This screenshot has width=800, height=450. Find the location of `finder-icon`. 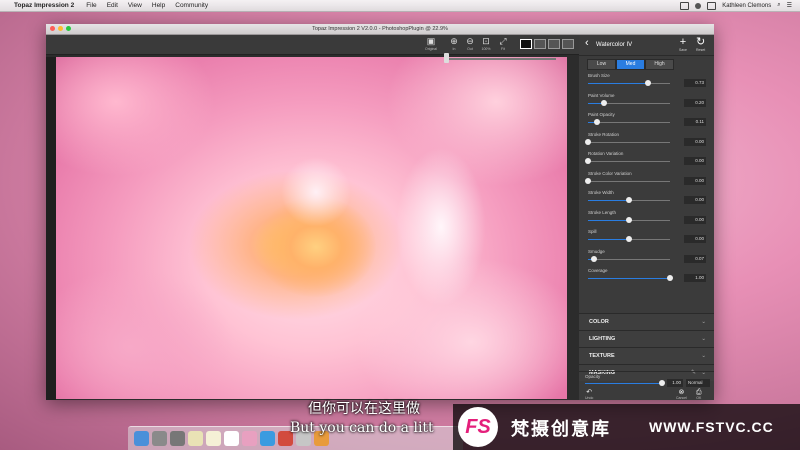

finder-icon is located at coordinates (141, 438).